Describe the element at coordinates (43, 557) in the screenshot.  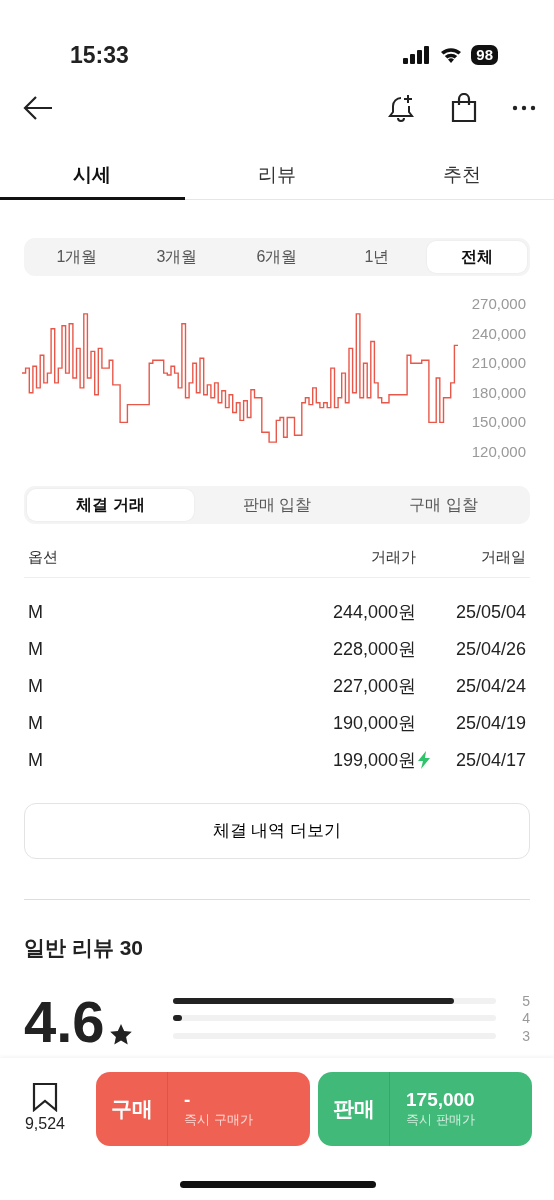
I see `column-header: 옵션` at that location.